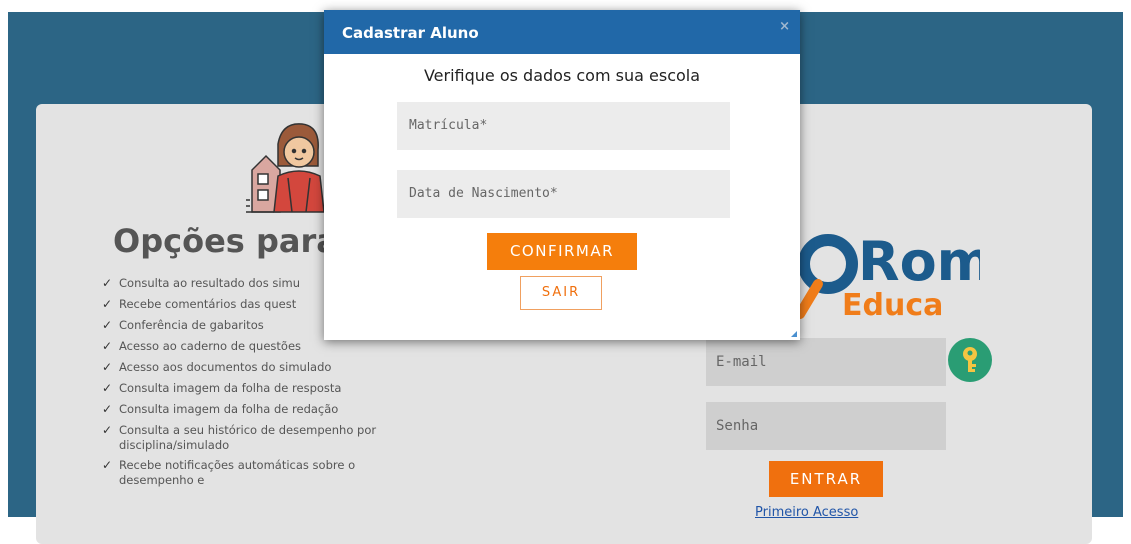  I want to click on modal-subtitle: Verifique os dados com sua escola, so click(562, 75).